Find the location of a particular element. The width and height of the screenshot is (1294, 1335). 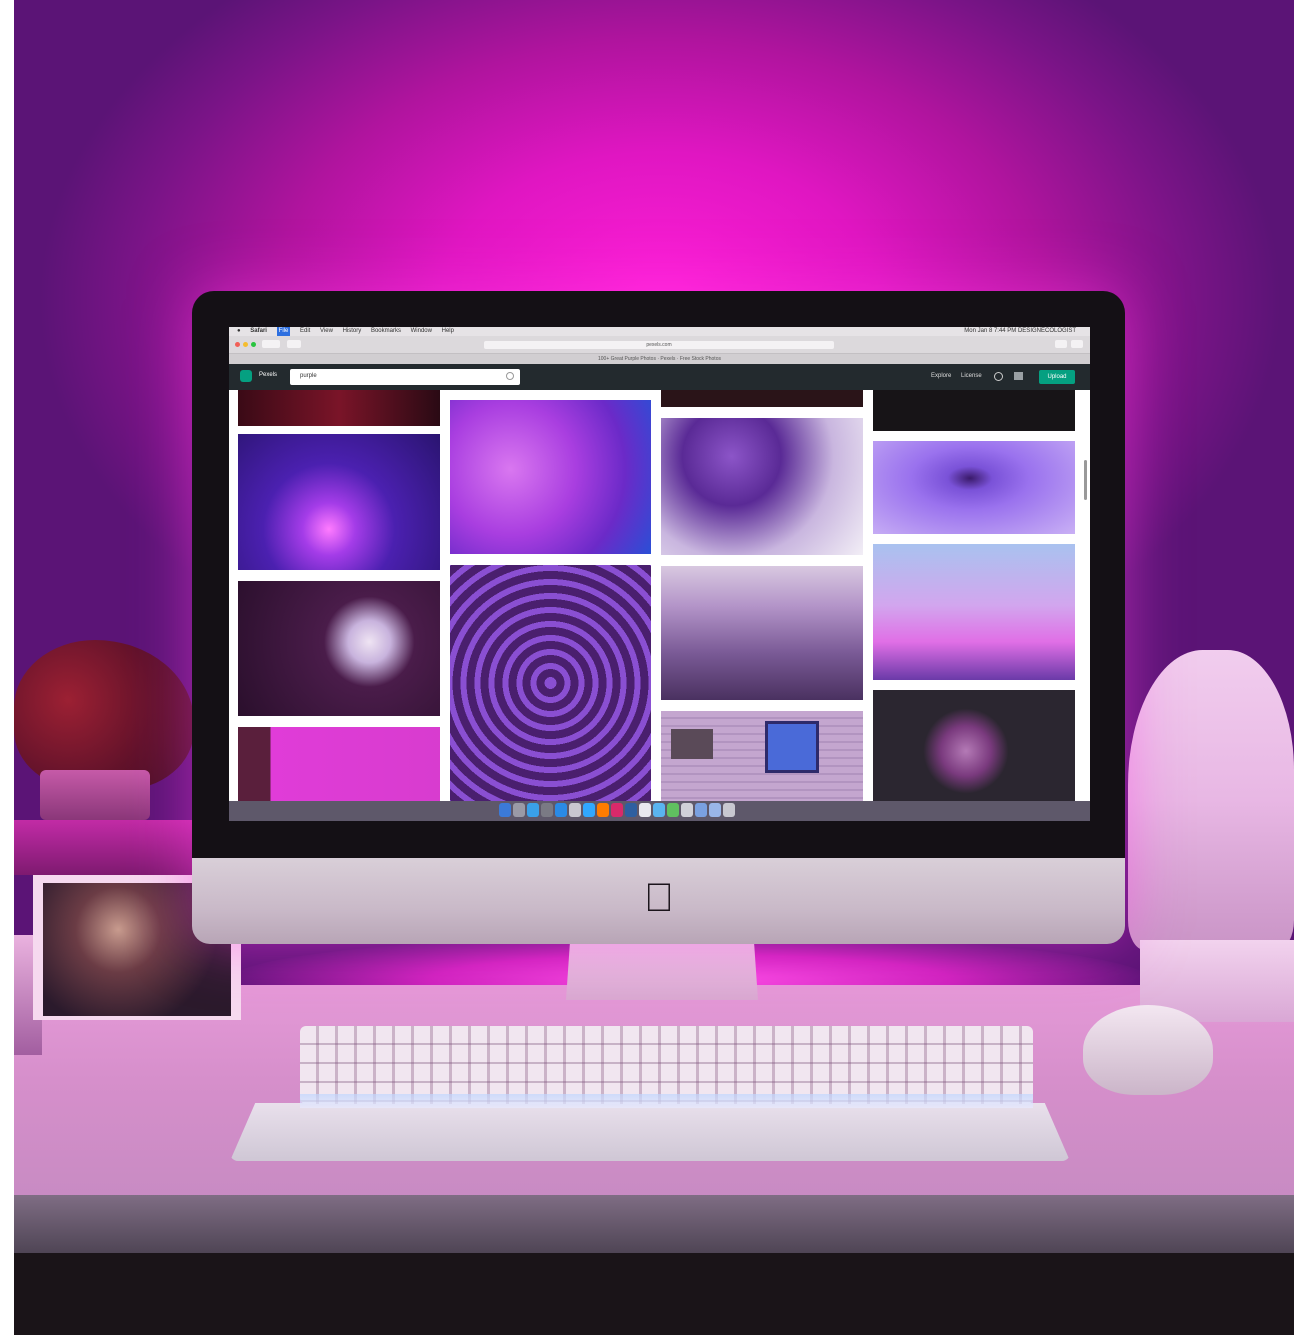

close-window-button is located at coordinates (237, 344).